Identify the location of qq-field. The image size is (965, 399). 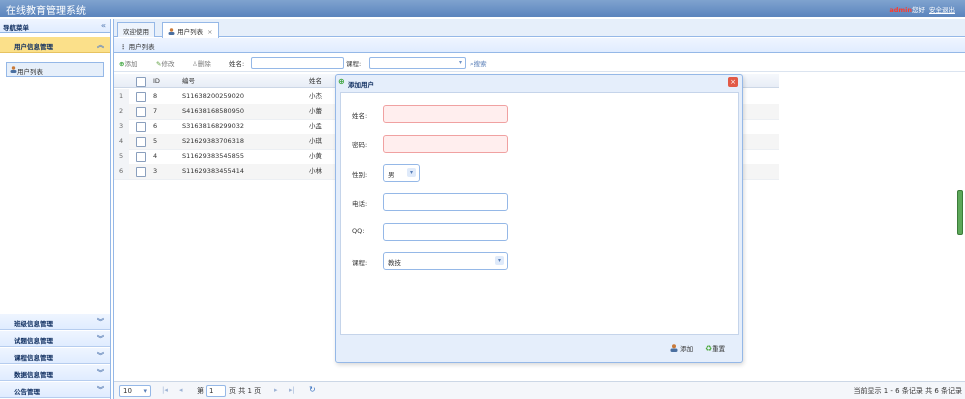
(445, 232).